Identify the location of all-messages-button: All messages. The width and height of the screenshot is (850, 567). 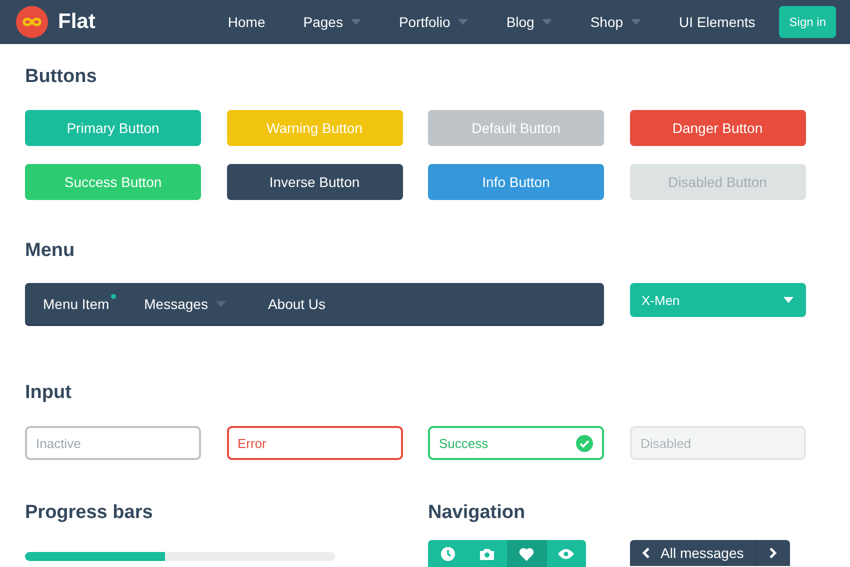
(693, 553).